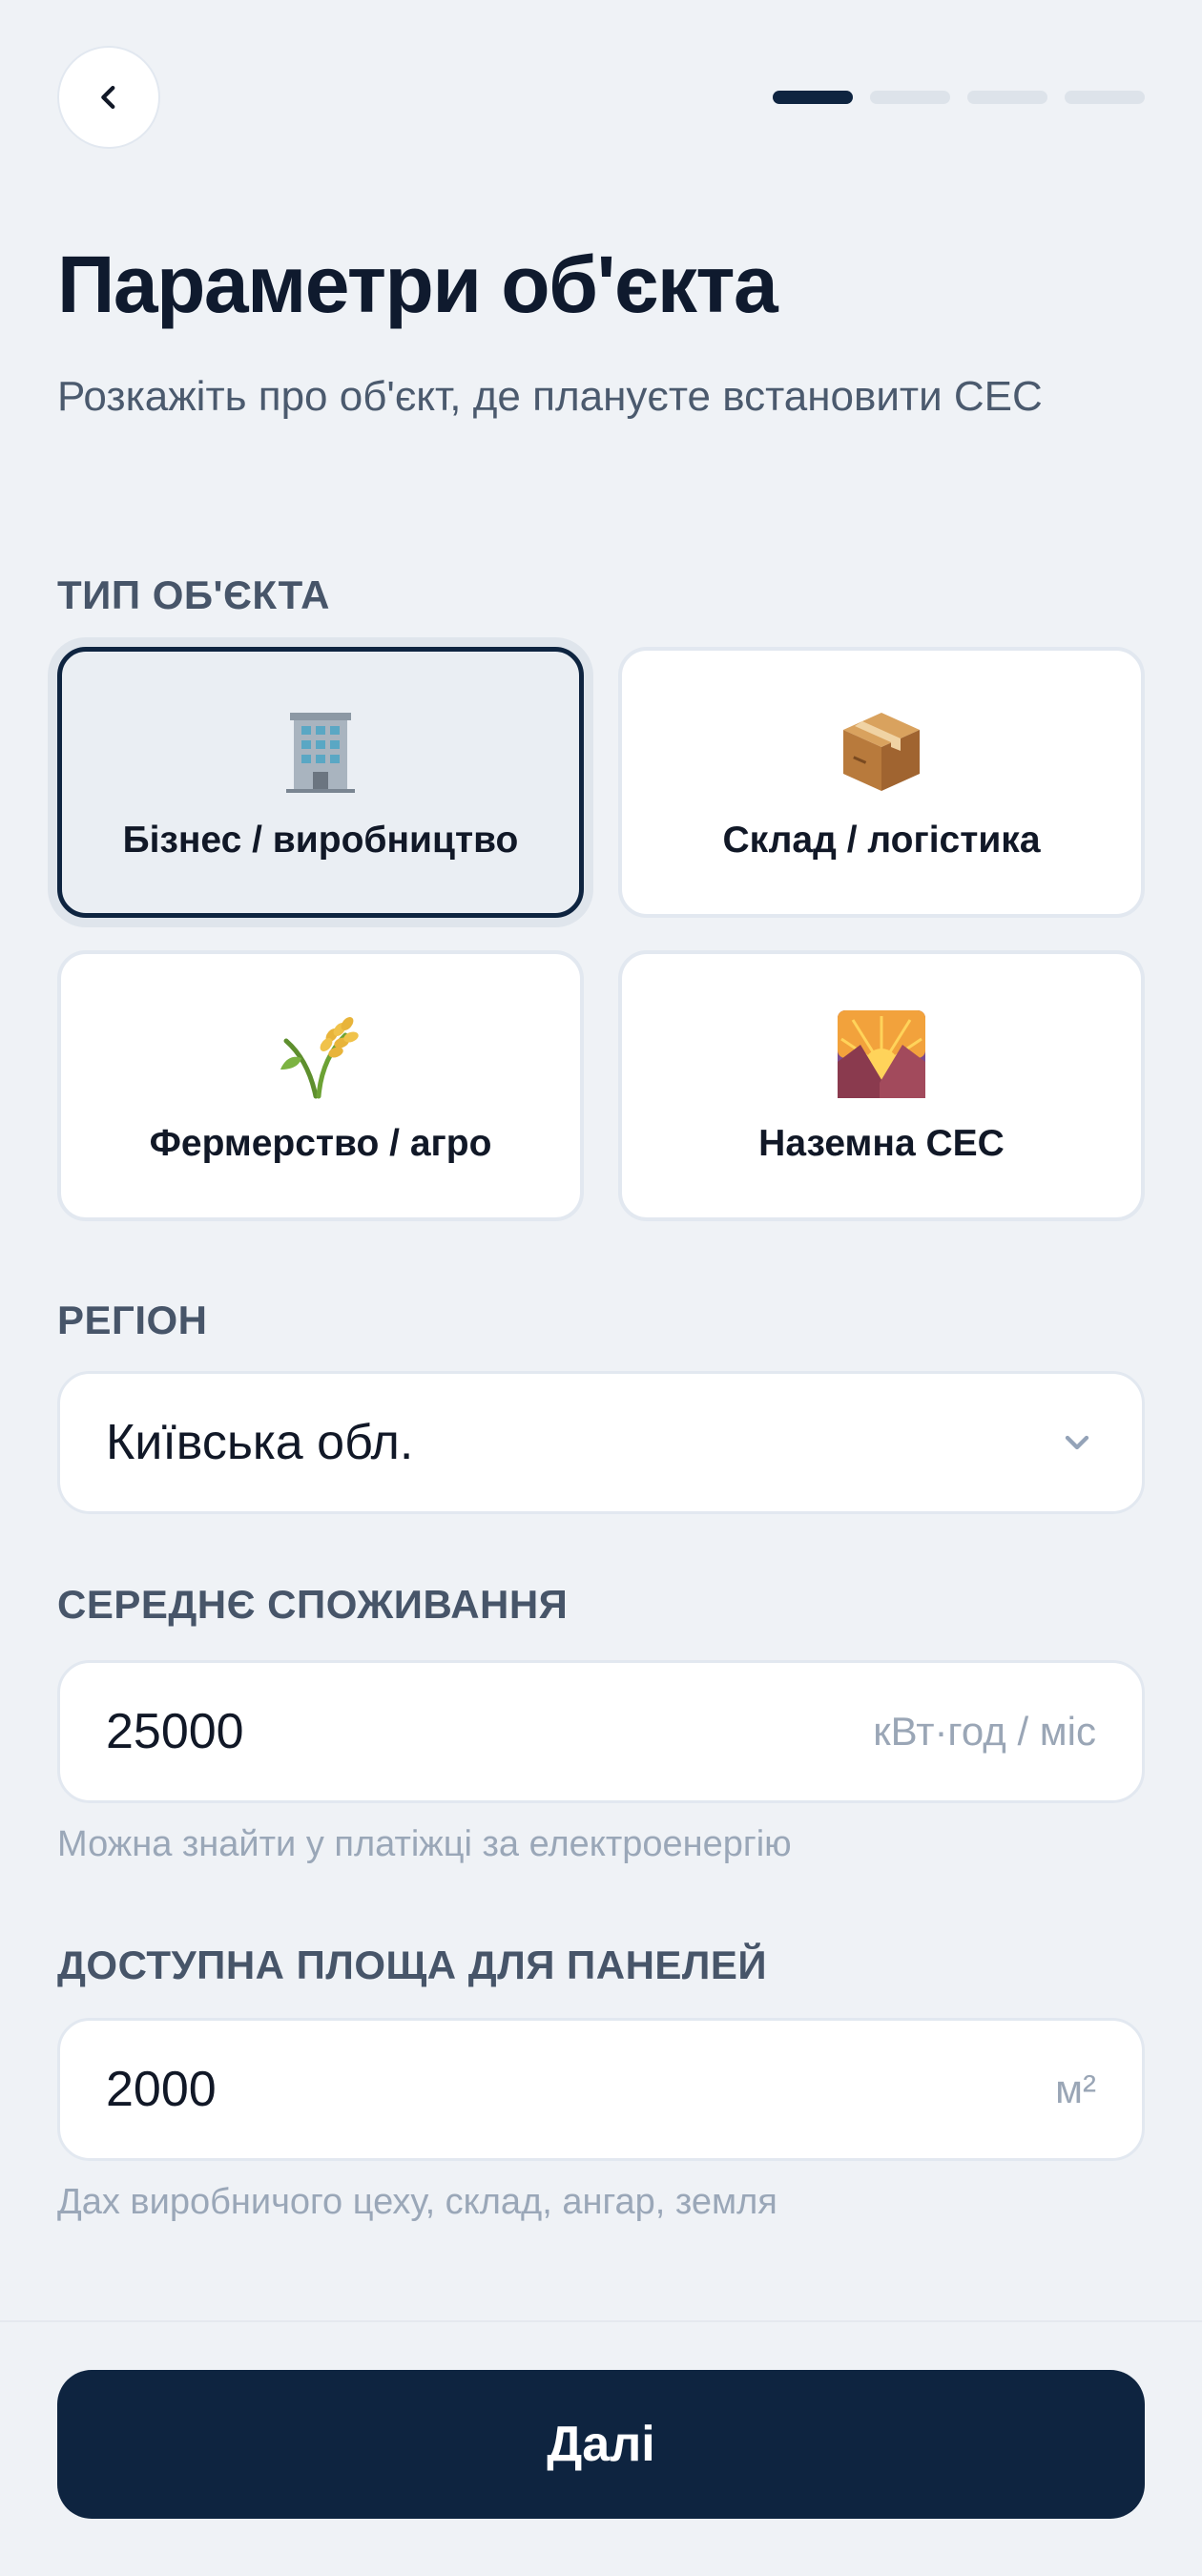 Image resolution: width=1202 pixels, height=2576 pixels. Describe the element at coordinates (320, 753) in the screenshot. I see `office-building-icon` at that location.